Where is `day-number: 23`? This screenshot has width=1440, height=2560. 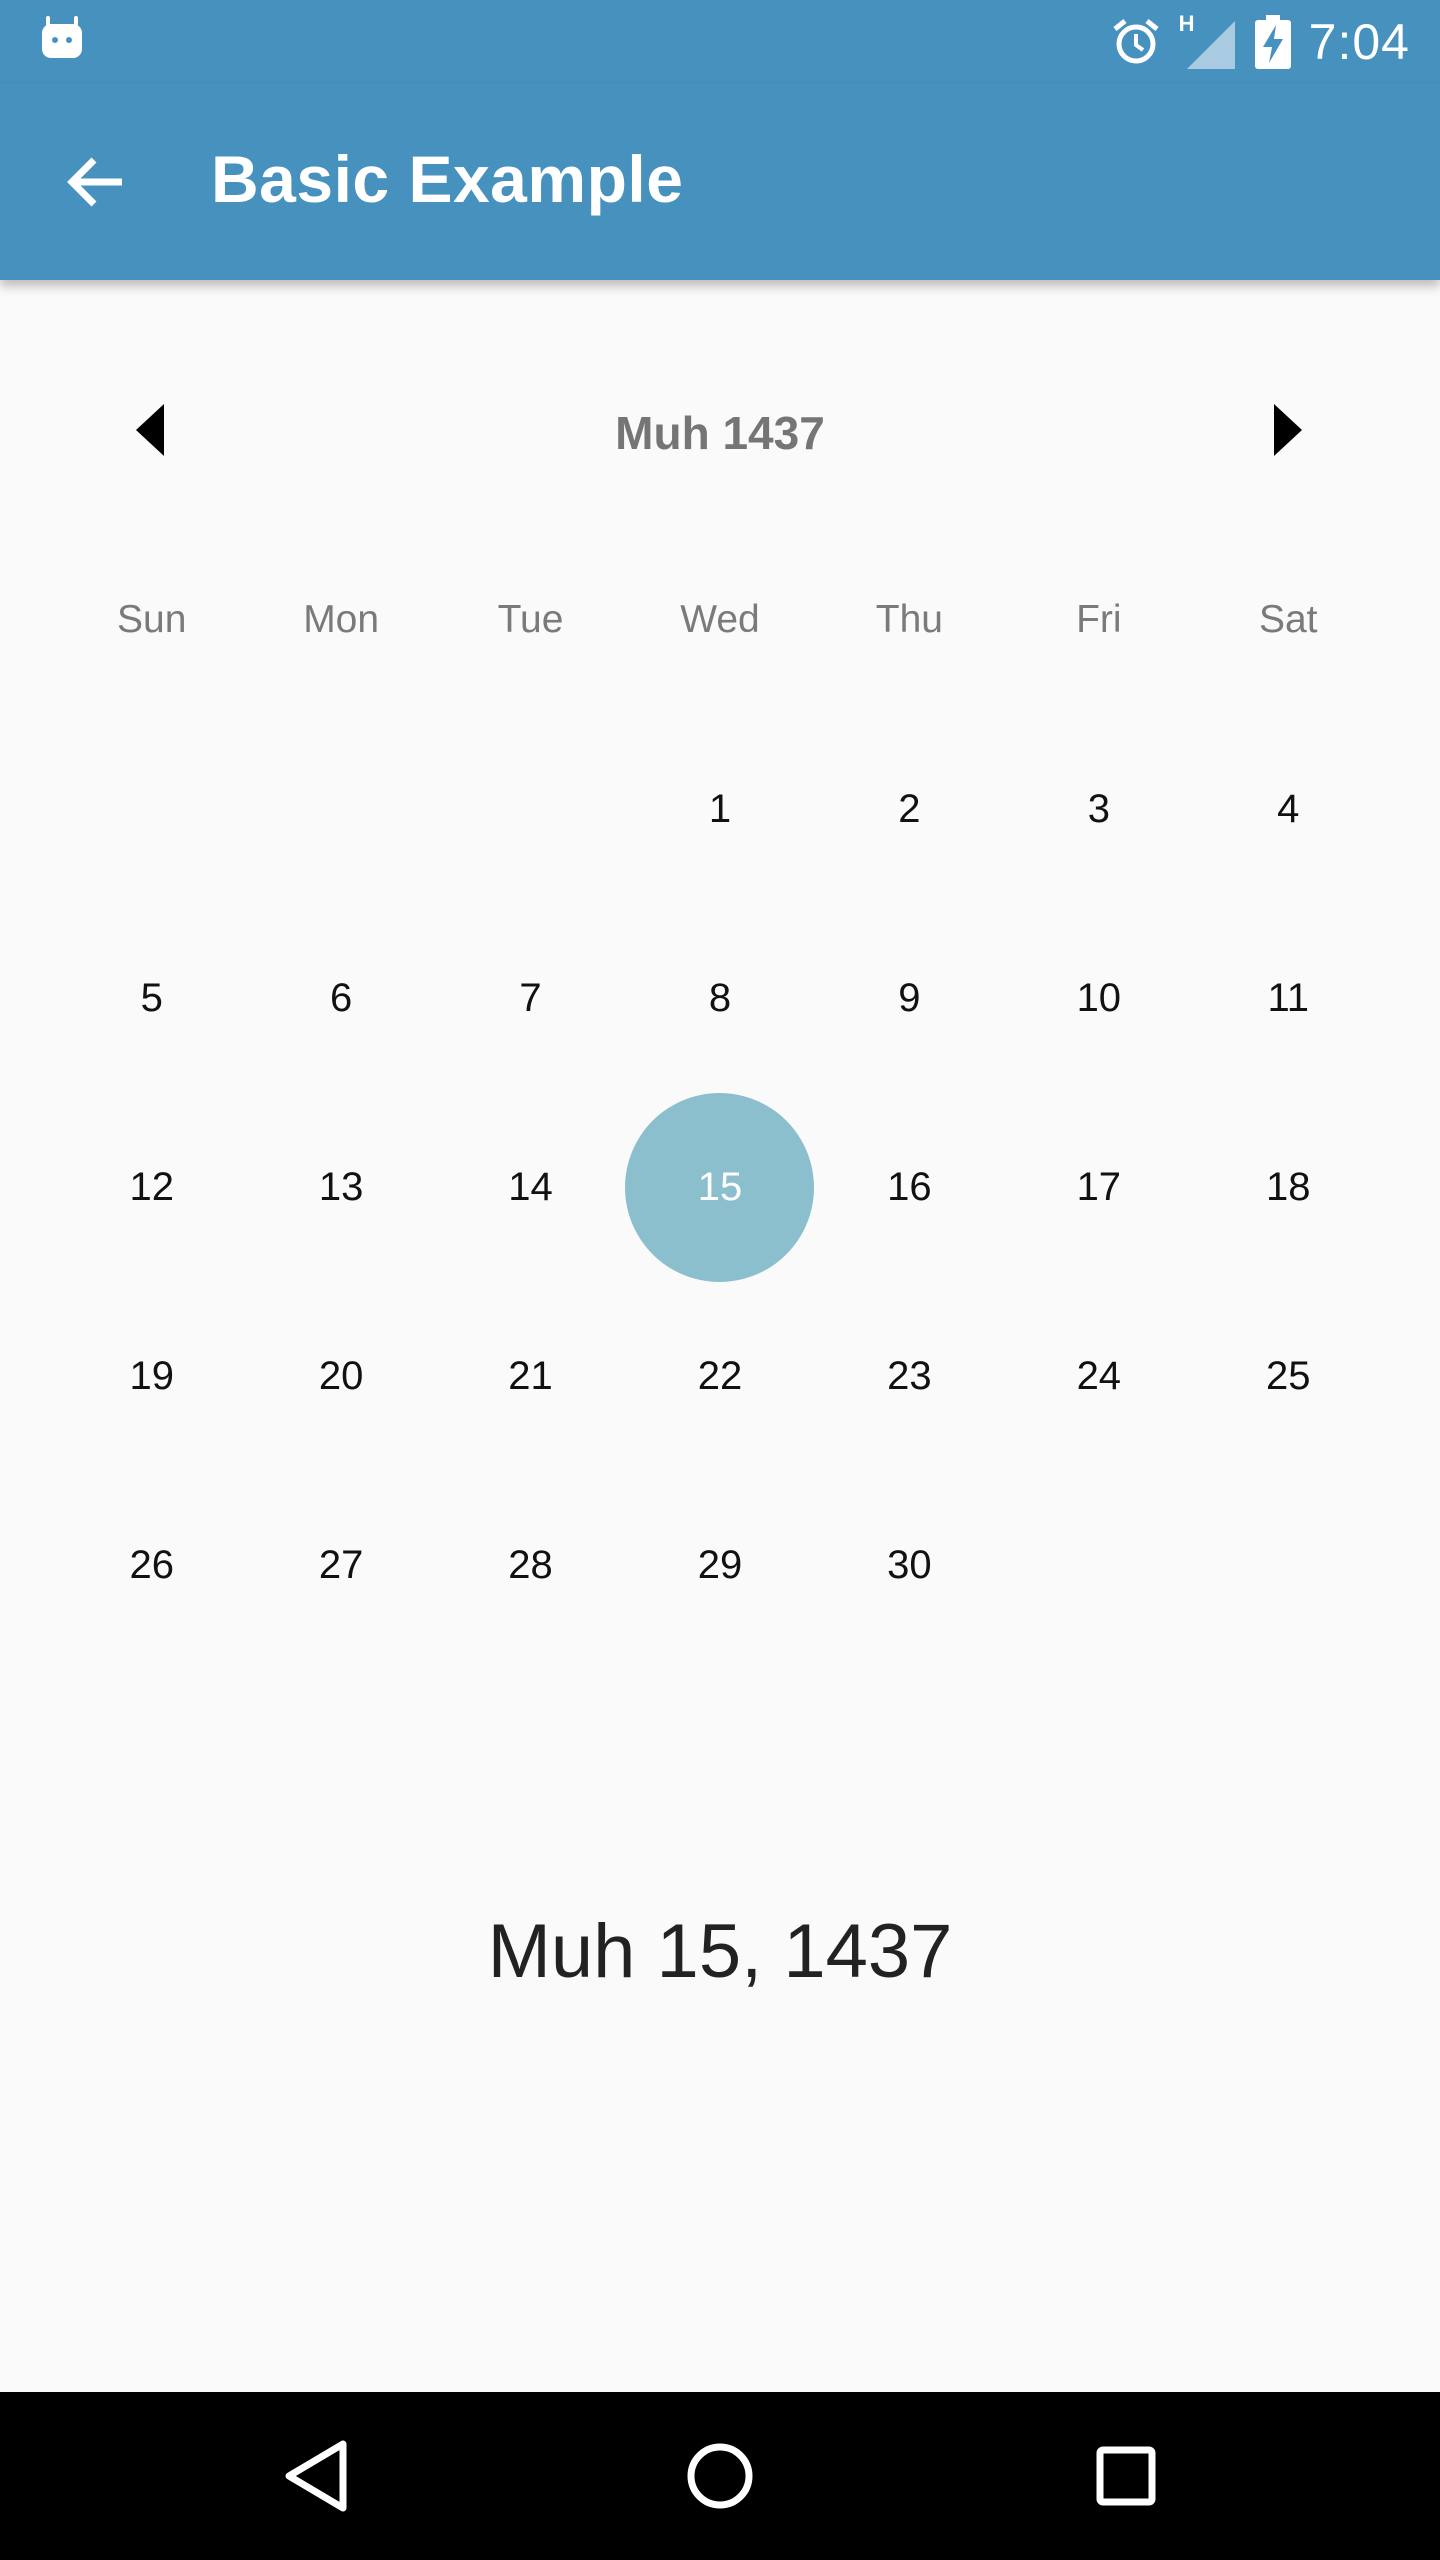 day-number: 23 is located at coordinates (909, 1376).